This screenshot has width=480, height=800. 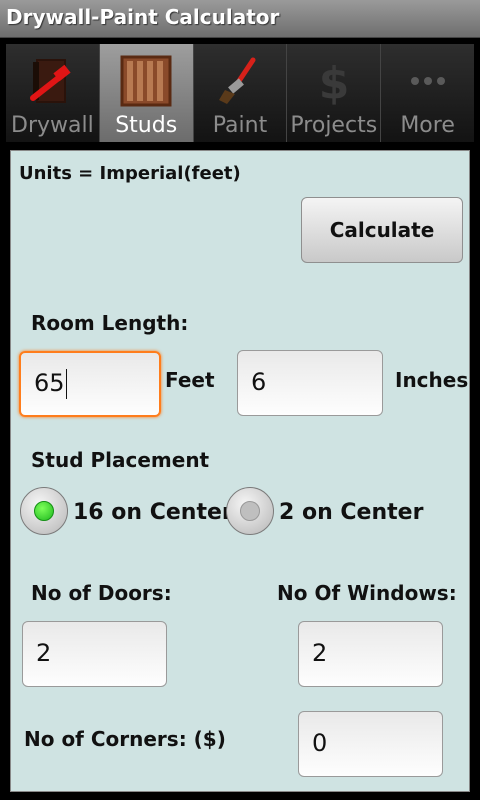 What do you see at coordinates (44, 653) in the screenshot?
I see `doors-value: 2` at bounding box center [44, 653].